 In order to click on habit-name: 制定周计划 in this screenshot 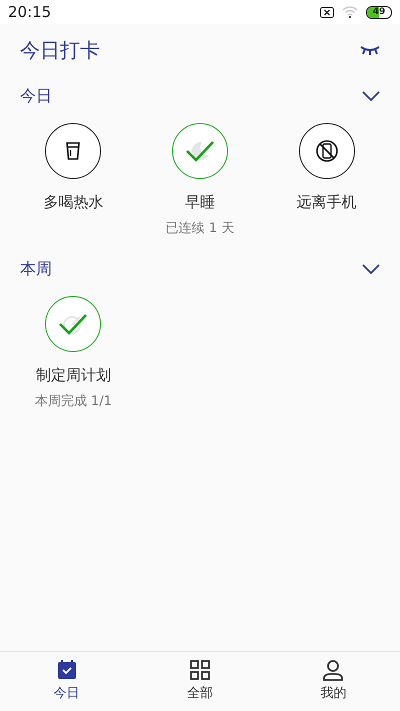, I will do `click(73, 375)`.